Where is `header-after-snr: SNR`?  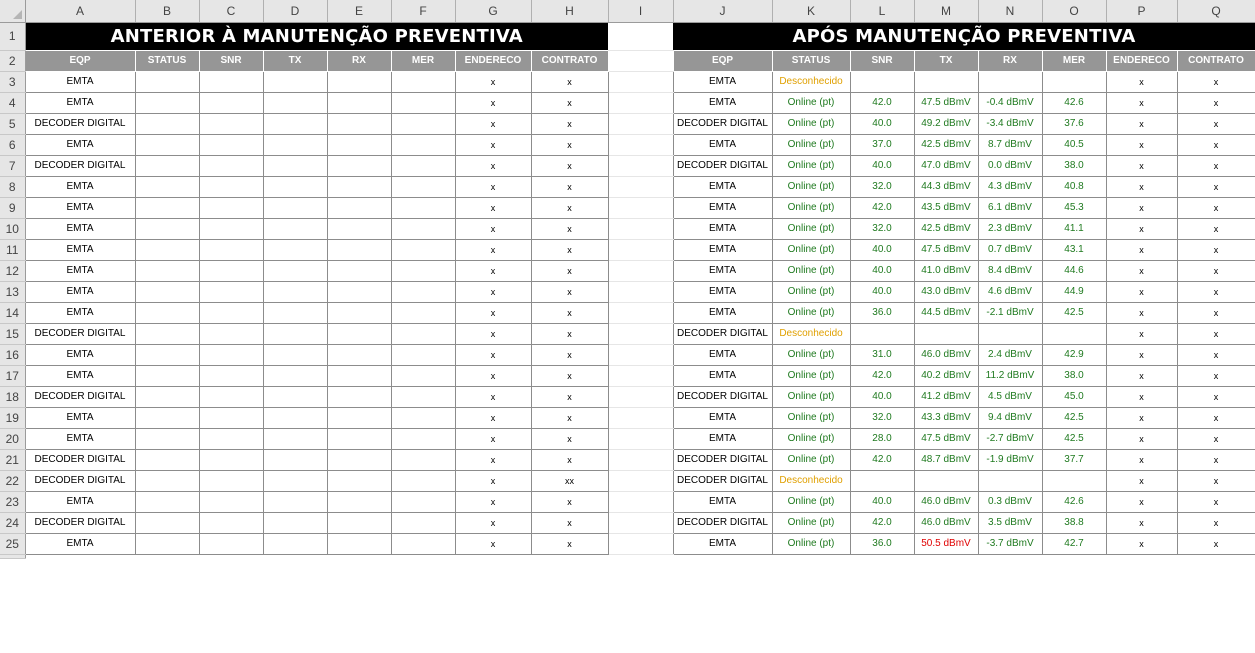 header-after-snr: SNR is located at coordinates (882, 60).